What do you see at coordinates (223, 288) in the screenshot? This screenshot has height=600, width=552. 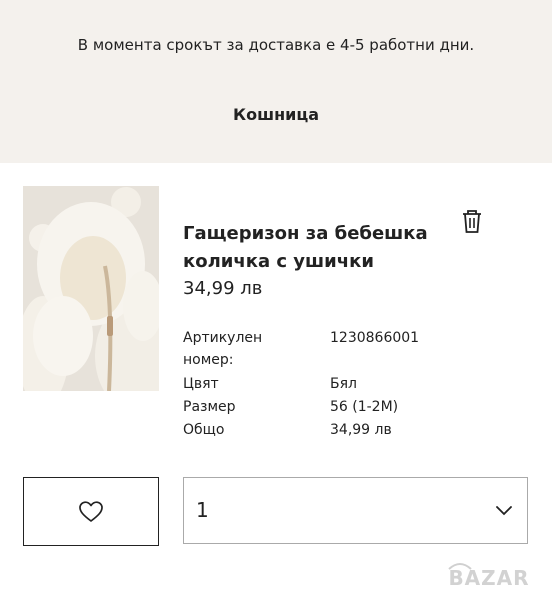 I see `product-price: 34,99 лв` at bounding box center [223, 288].